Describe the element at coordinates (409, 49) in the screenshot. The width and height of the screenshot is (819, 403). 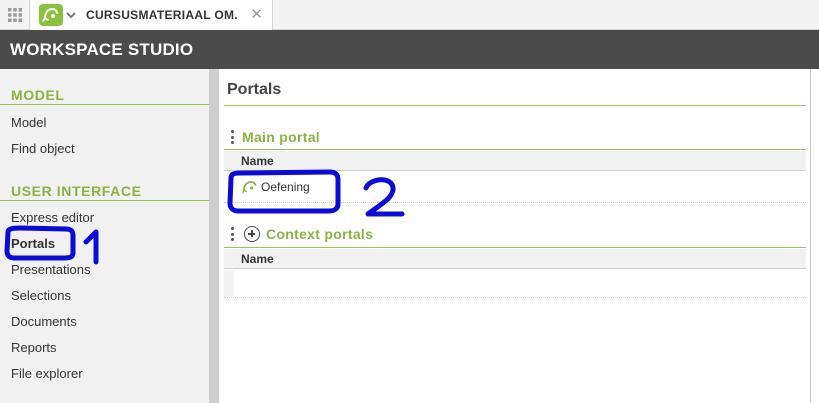
I see `app-title: WORKSPACE STUDIO` at that location.